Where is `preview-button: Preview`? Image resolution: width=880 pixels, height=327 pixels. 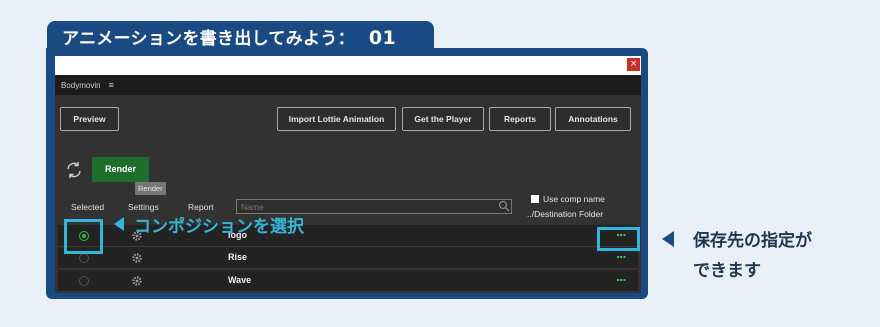 preview-button: Preview is located at coordinates (89, 119).